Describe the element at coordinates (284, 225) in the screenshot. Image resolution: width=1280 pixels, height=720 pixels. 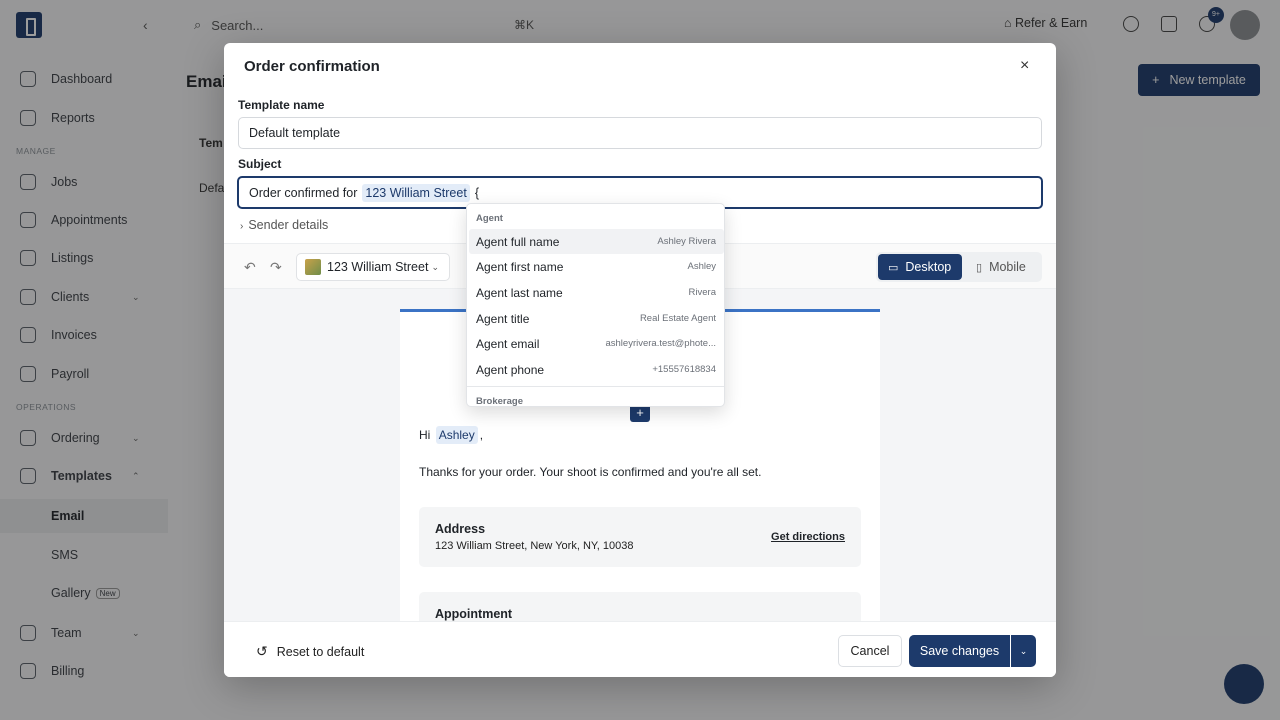
I see `sender-details-toggle: › Sender details` at that location.